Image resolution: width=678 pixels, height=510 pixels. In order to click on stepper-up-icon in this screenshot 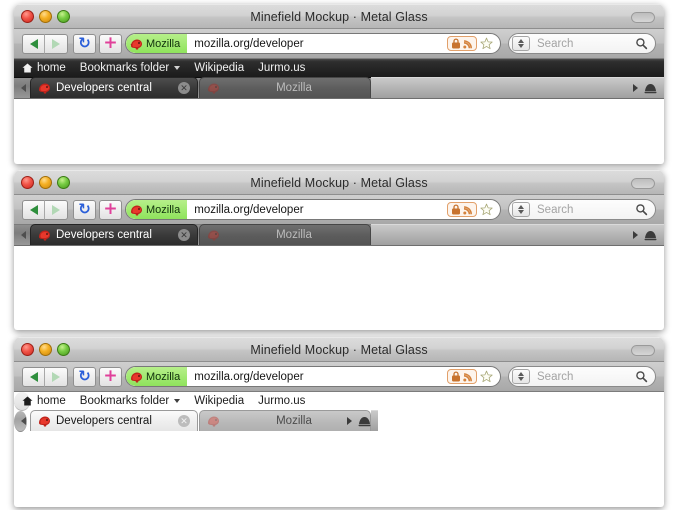, I will do `click(521, 41)`.